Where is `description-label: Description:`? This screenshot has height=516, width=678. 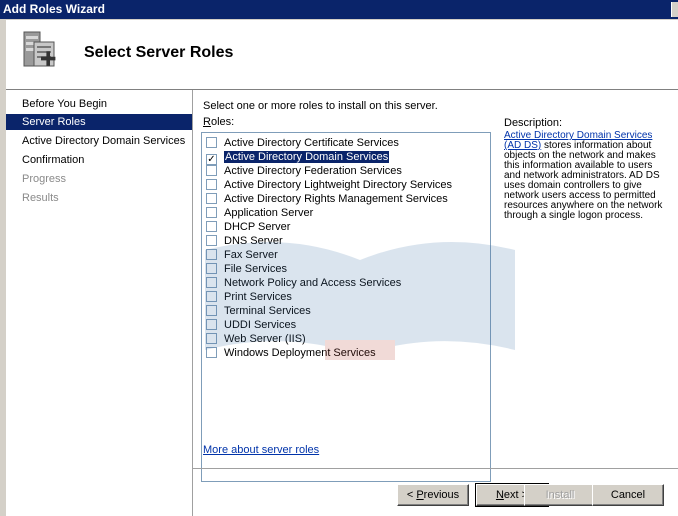 description-label: Description: is located at coordinates (533, 123).